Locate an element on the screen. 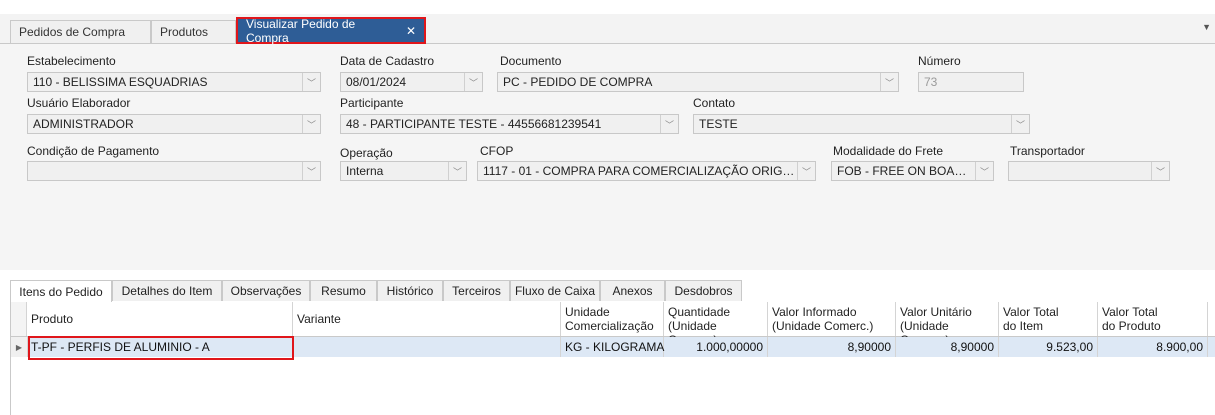  tab-anexos: Anexos is located at coordinates (632, 290).